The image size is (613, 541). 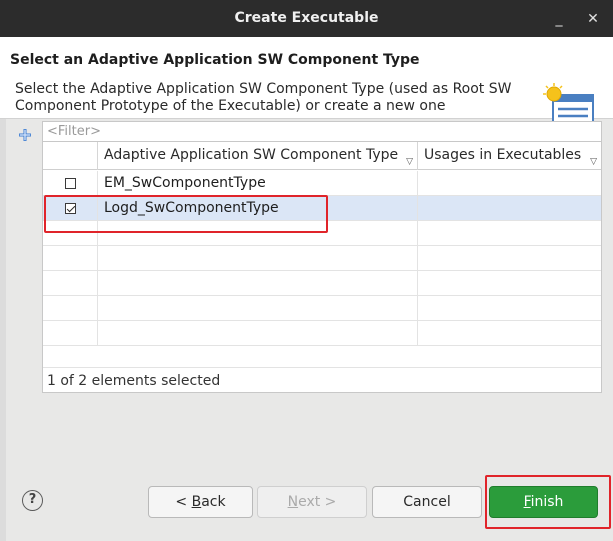 I want to click on selection-status: 1 of 2 elements selected, so click(x=322, y=379).